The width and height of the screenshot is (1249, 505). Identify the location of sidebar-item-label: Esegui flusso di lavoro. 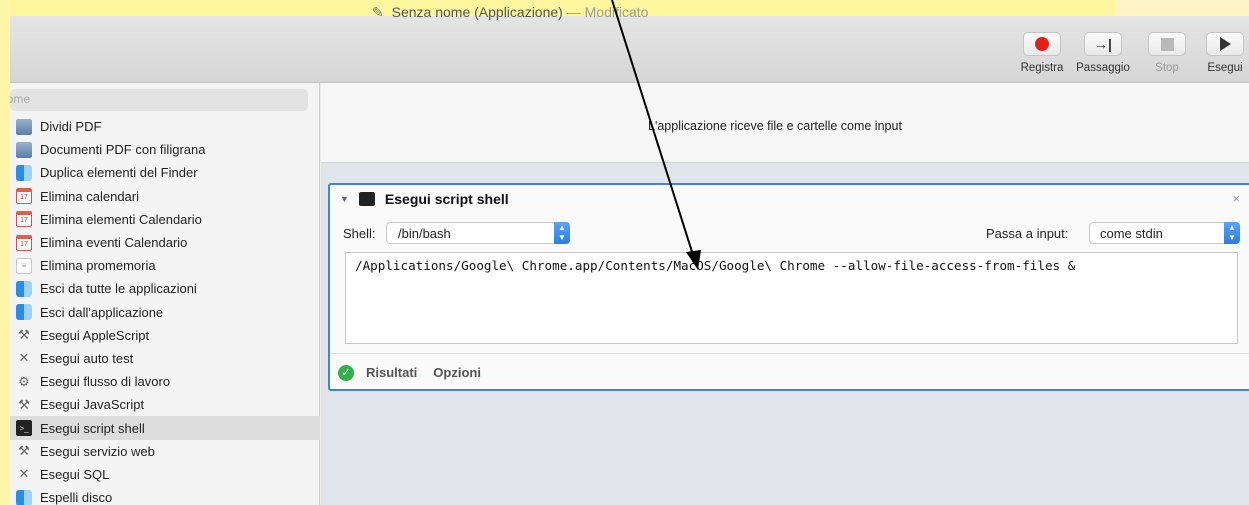
(105, 382).